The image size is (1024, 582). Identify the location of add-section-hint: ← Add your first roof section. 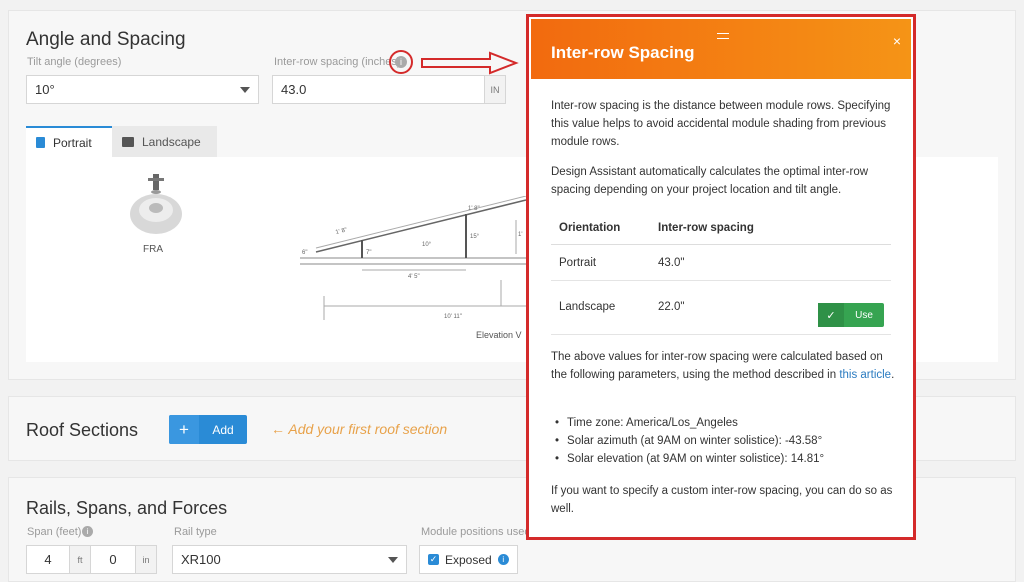
(359, 429).